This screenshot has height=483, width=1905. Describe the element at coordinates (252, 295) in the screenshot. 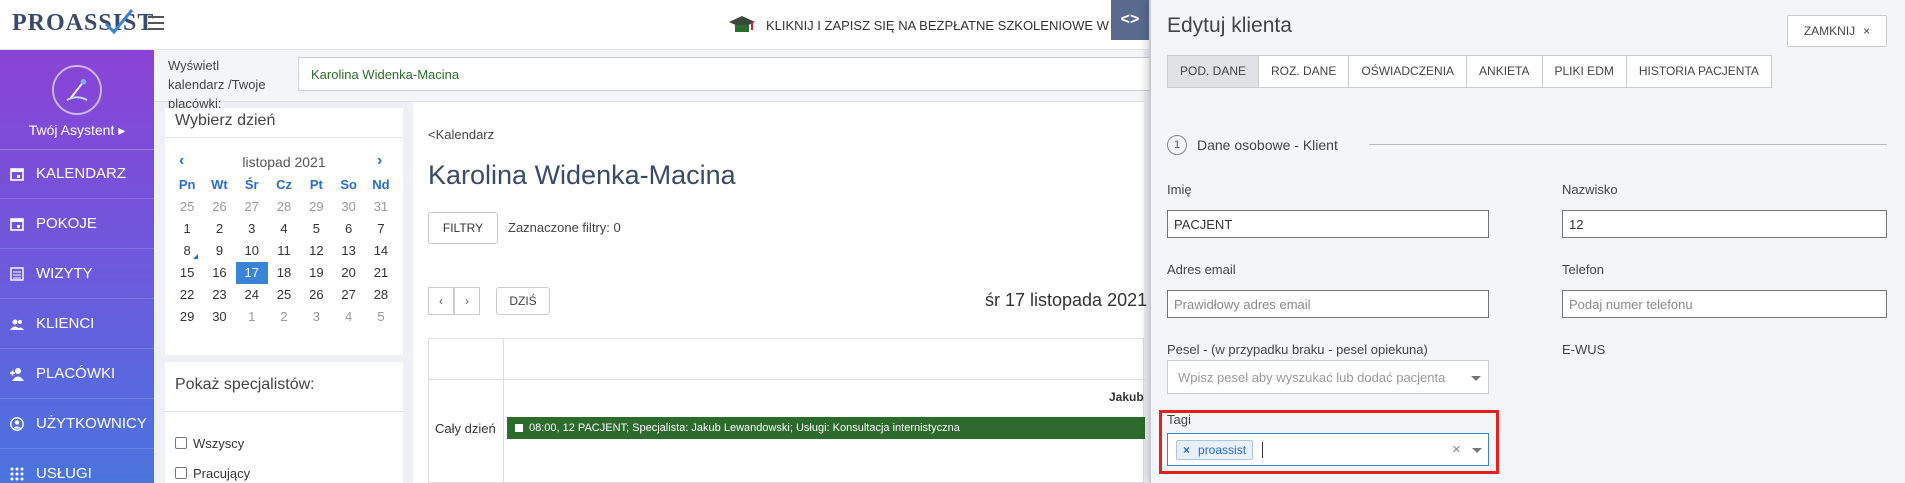

I see `calendar-day: 24` at that location.